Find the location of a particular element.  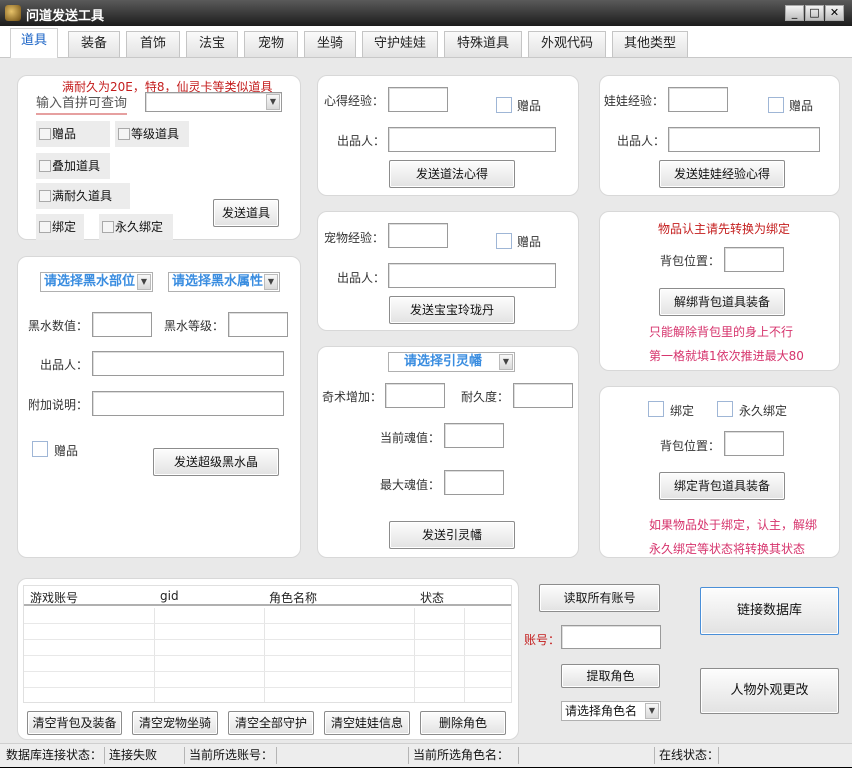

unbind-note: 物品认主请先转换为绑定 is located at coordinates (724, 229).